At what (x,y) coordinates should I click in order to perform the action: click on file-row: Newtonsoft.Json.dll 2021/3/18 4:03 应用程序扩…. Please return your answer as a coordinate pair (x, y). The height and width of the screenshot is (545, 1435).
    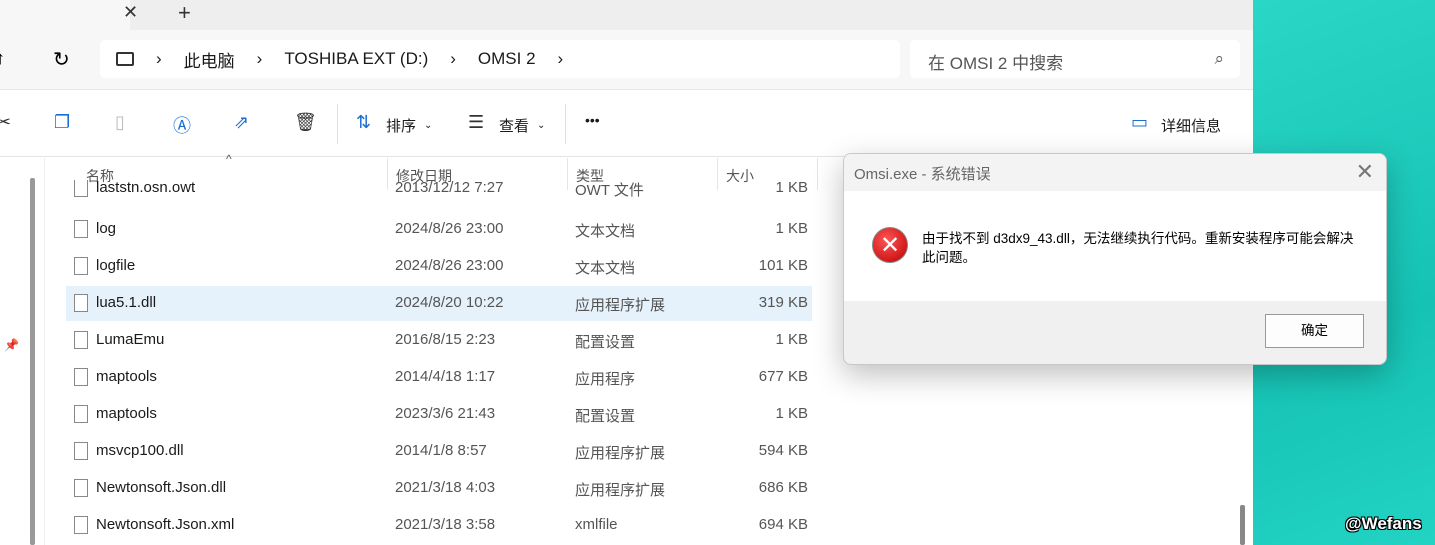
    Looking at the image, I should click on (439, 488).